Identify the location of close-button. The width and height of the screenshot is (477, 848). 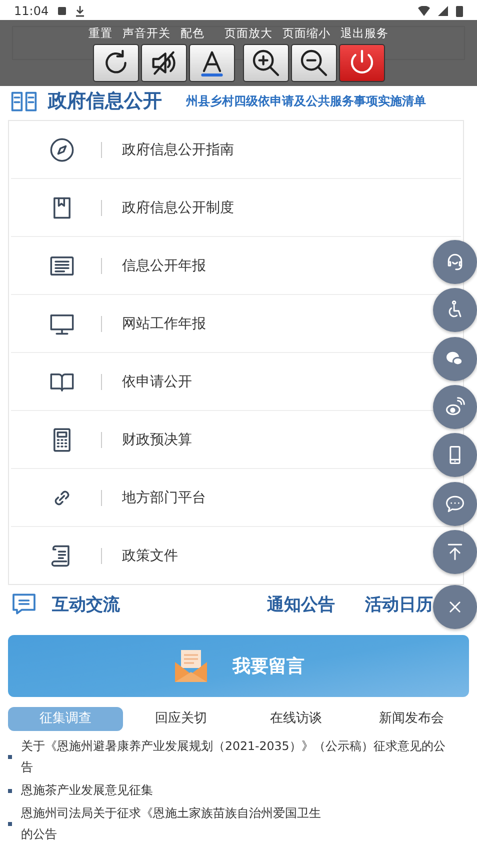
(455, 607).